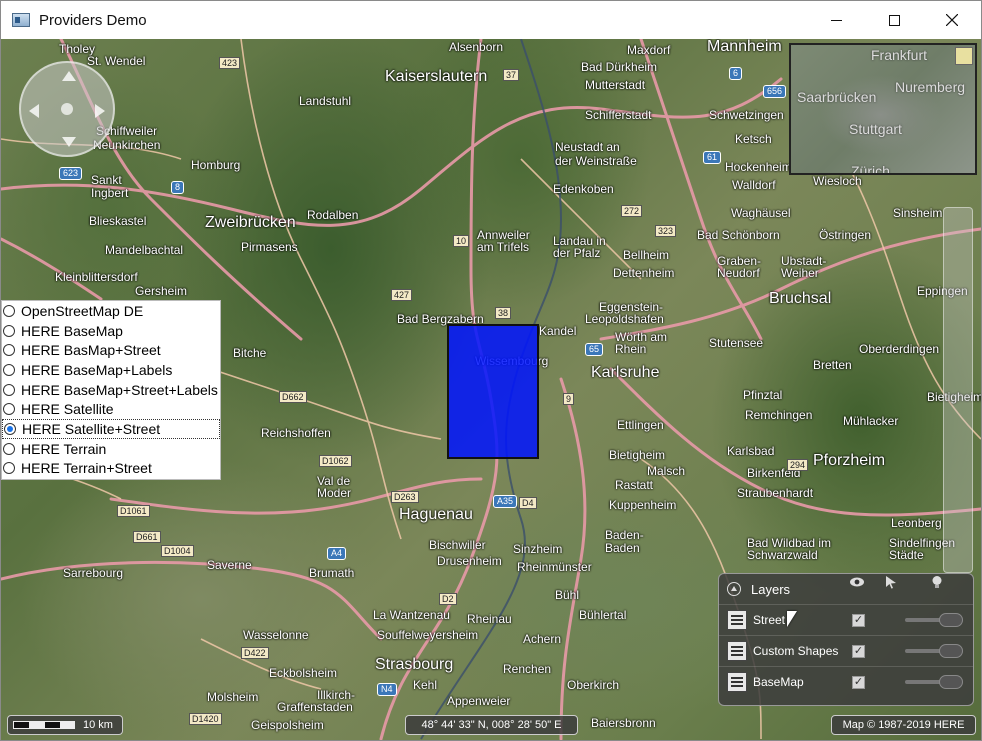 This screenshot has height=741, width=982. Describe the element at coordinates (469, 561) in the screenshot. I see `place-label: Drusenheim` at that location.